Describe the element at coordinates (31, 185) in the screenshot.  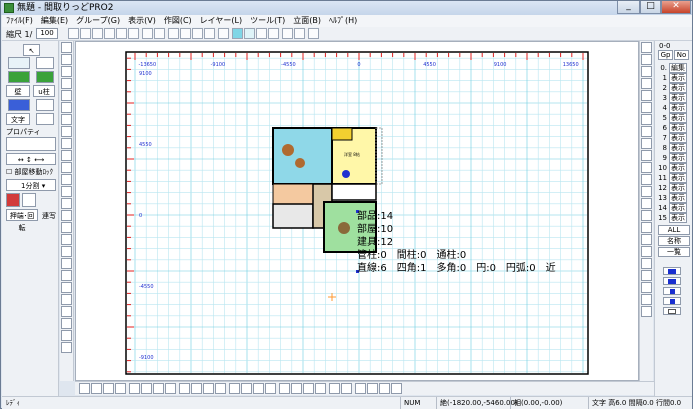
I see `split-select: 1分割 ▾` at that location.